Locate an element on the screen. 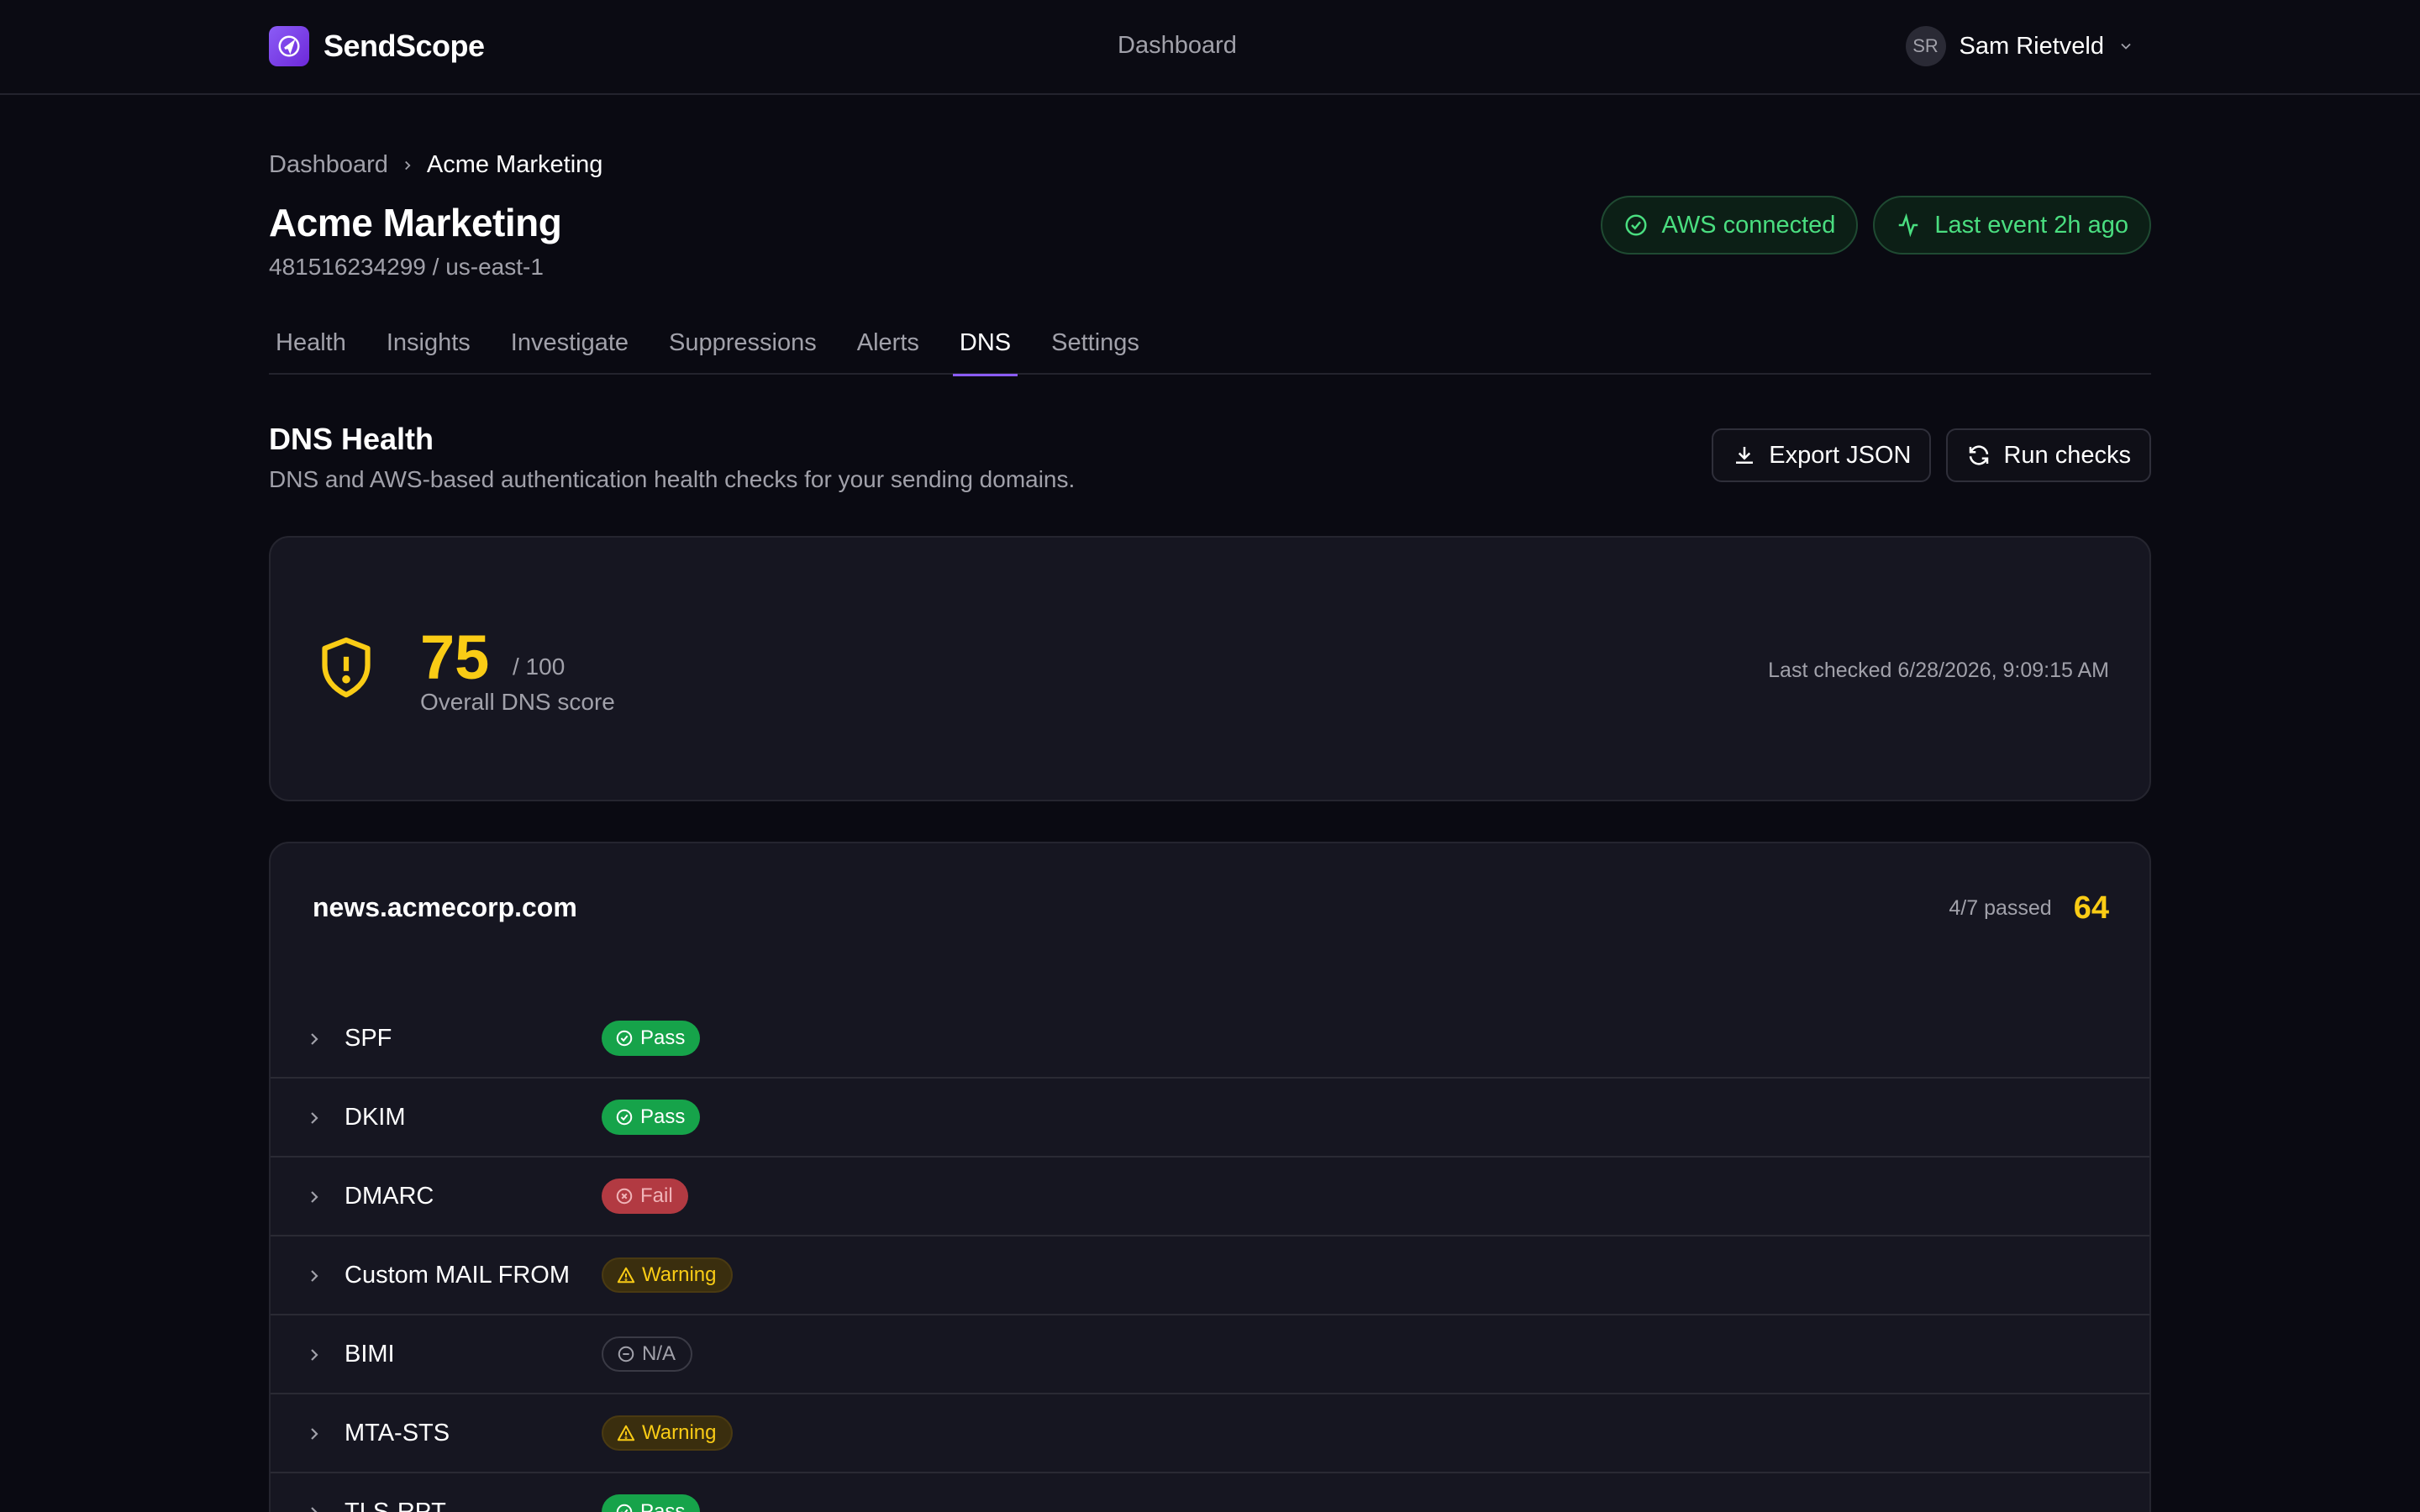 The height and width of the screenshot is (1512, 2420). last-checked-timestamp: Last checked 6/28/2026, 9:09:15 AM is located at coordinates (1938, 670).